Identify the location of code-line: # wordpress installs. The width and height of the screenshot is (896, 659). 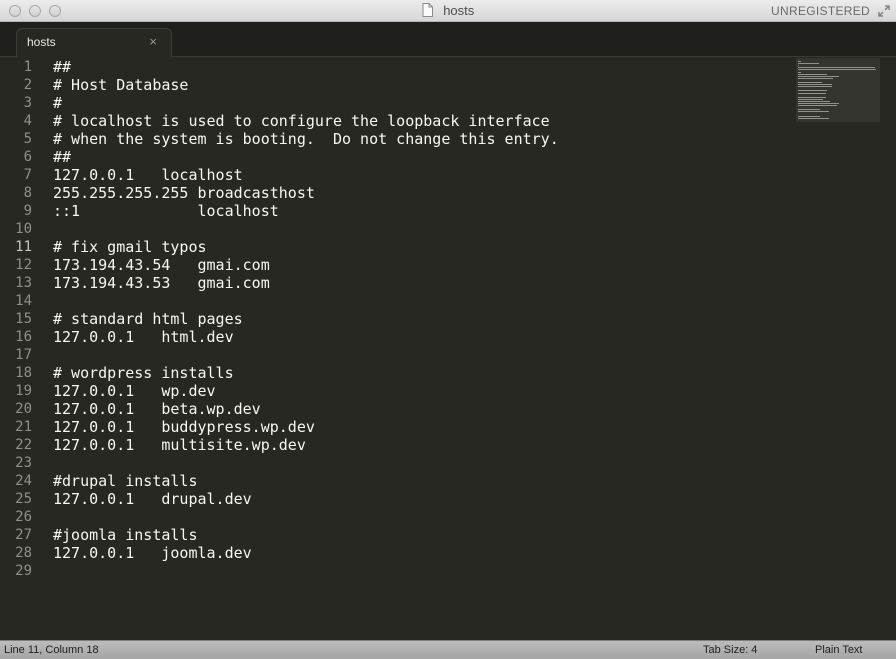
(423, 373).